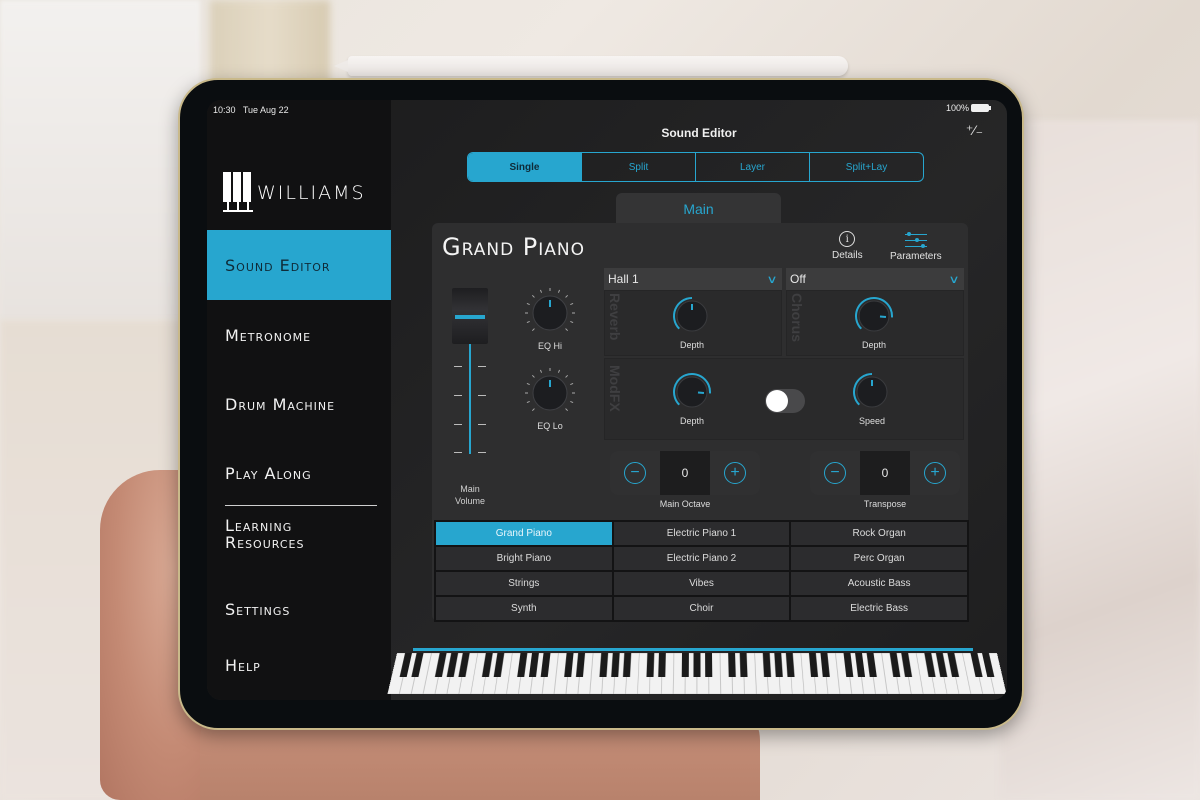 This screenshot has width=1200, height=800. I want to click on piano-keyboard, so click(697, 674).